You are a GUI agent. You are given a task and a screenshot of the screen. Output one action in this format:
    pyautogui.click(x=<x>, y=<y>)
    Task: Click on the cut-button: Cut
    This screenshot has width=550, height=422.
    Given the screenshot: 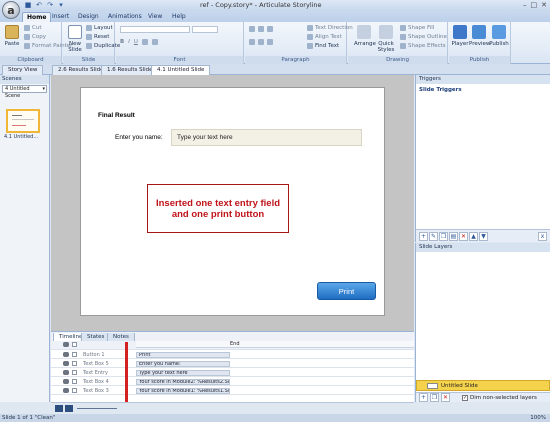 What is the action you would take?
    pyautogui.click(x=32, y=28)
    